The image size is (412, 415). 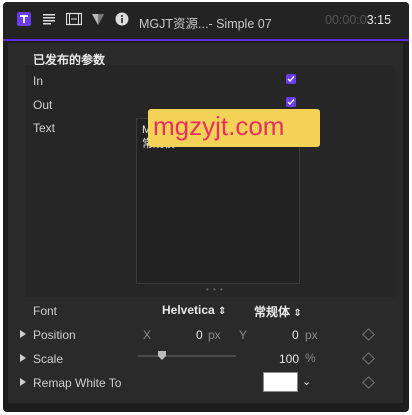 I want to click on position-x-label: X, so click(x=147, y=335).